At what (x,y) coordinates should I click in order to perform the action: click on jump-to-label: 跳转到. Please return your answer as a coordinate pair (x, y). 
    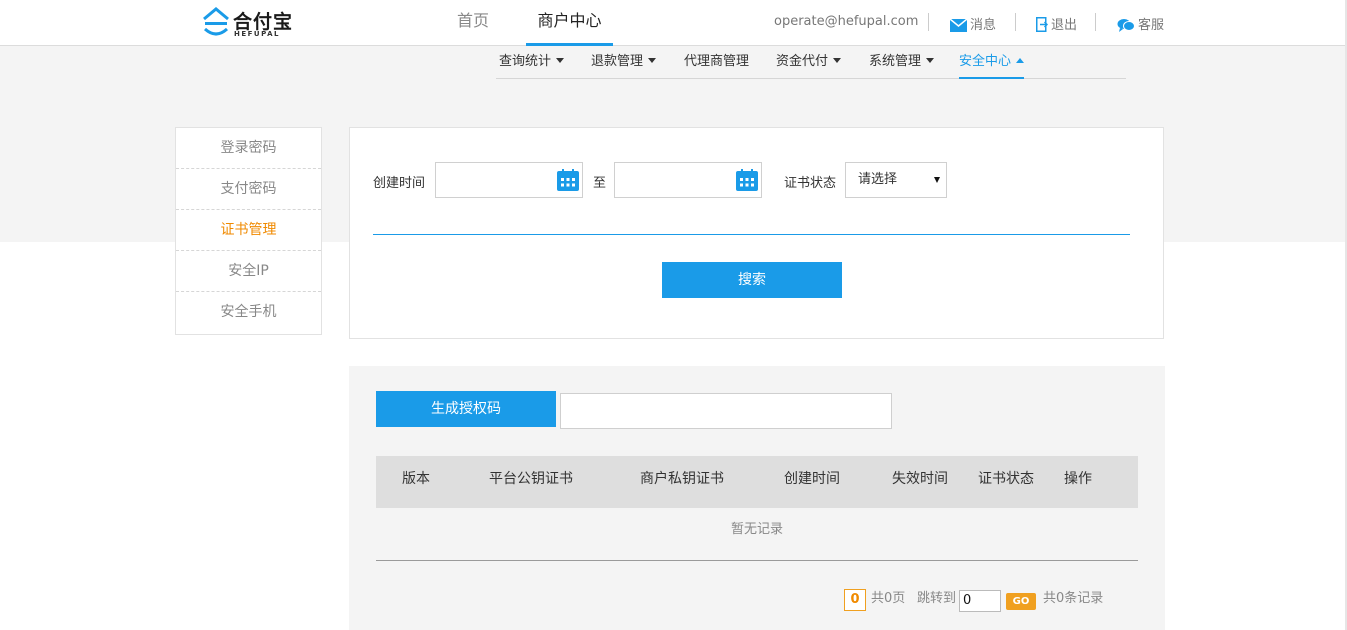
    Looking at the image, I should click on (937, 598).